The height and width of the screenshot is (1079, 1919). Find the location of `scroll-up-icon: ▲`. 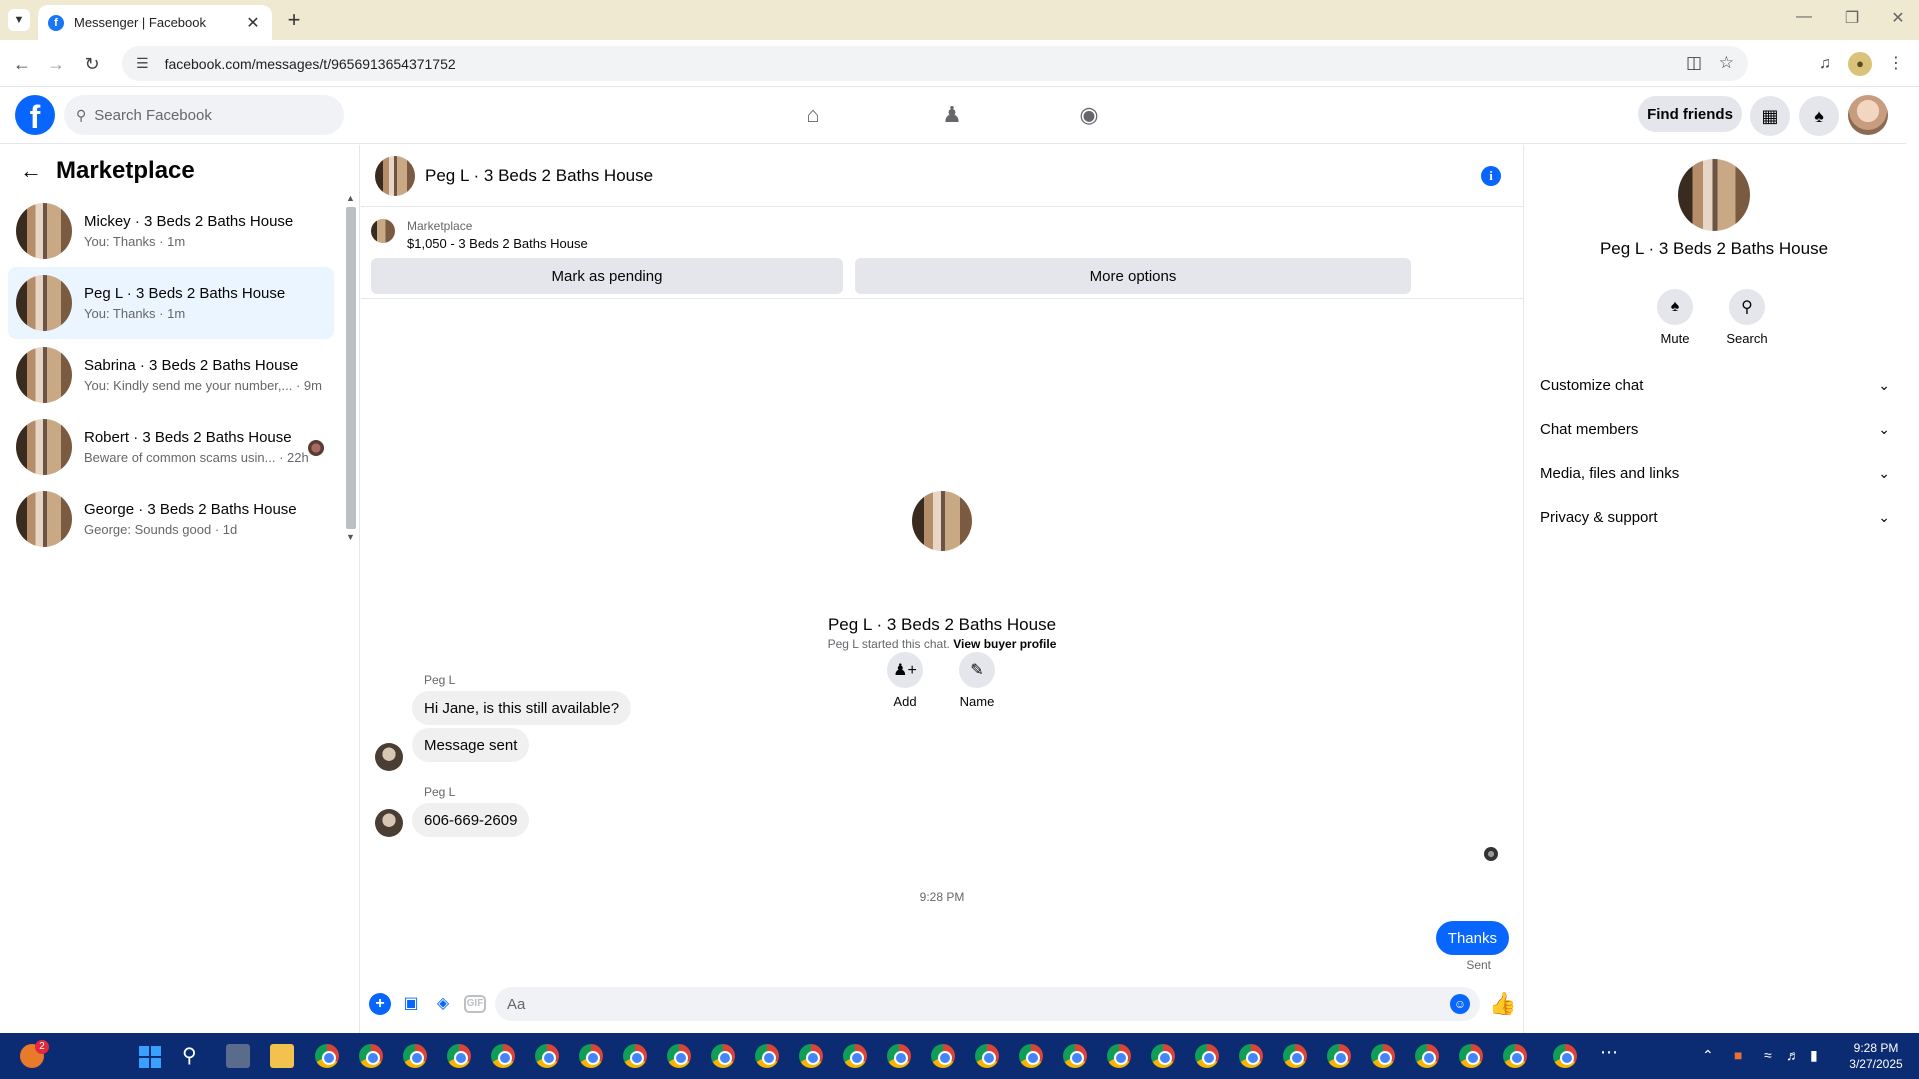

scroll-up-icon: ▲ is located at coordinates (350, 198).